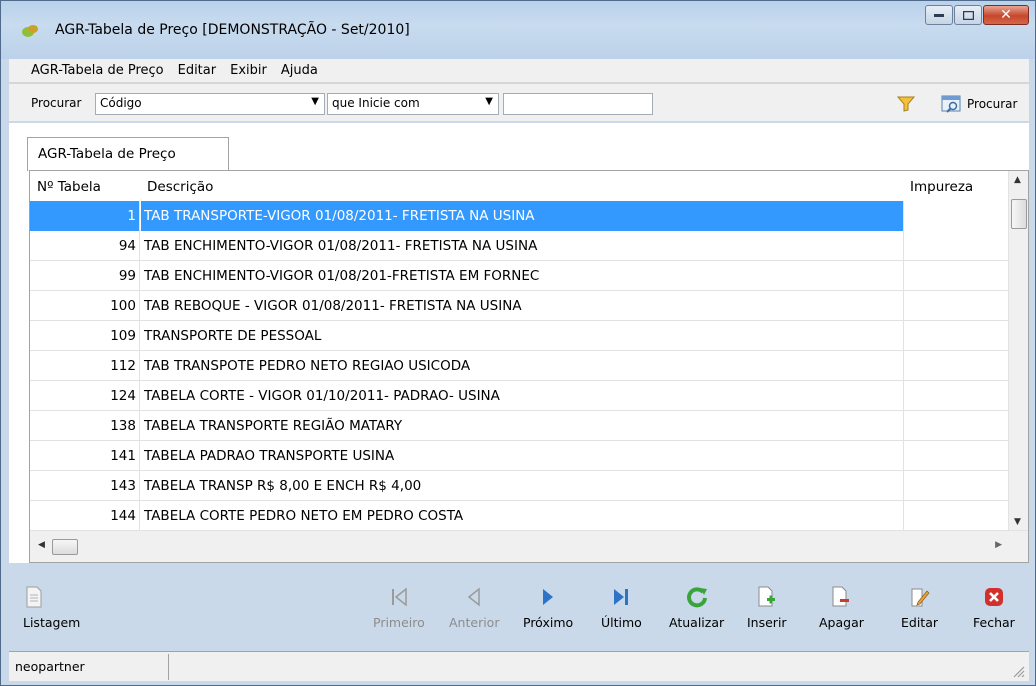  What do you see at coordinates (273, 426) in the screenshot?
I see `cell-desc: TABELA TRANSPORTE REGIÃO MATARY` at bounding box center [273, 426].